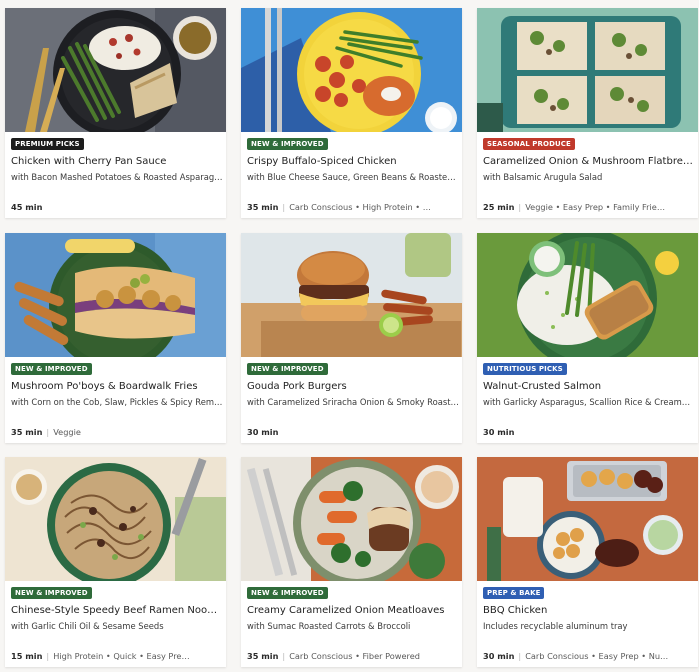 The height and width of the screenshot is (672, 699). I want to click on recipe-title: BBQ Chicken, so click(589, 611).